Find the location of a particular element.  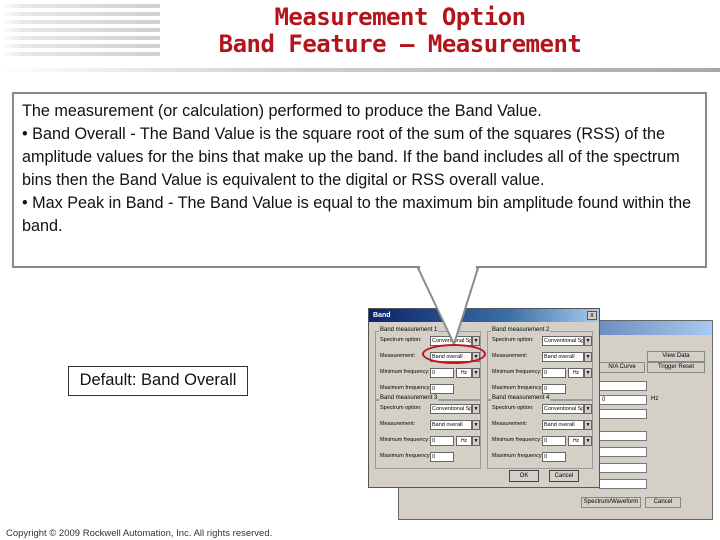

view-data-button: View Data is located at coordinates (676, 356).